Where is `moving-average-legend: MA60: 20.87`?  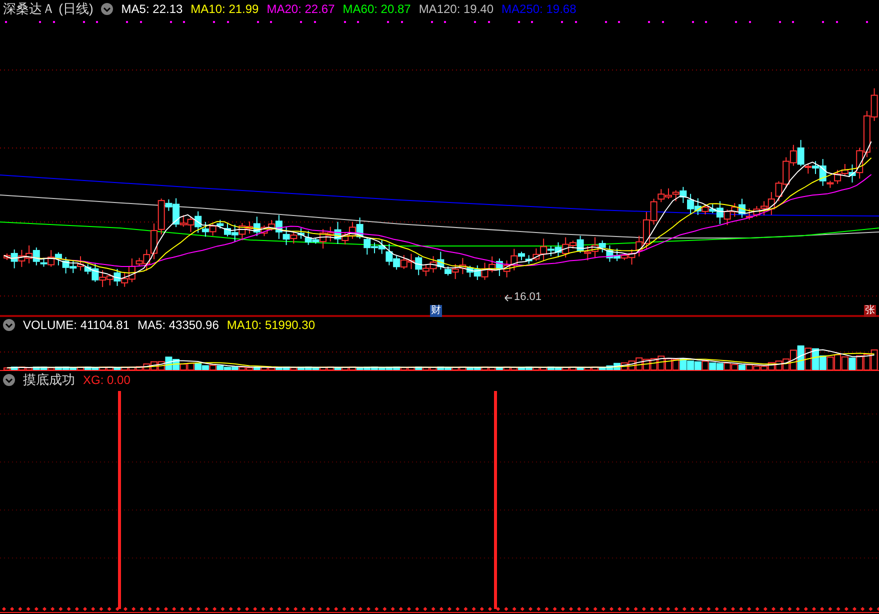 moving-average-legend: MA60: 20.87 is located at coordinates (376, 9).